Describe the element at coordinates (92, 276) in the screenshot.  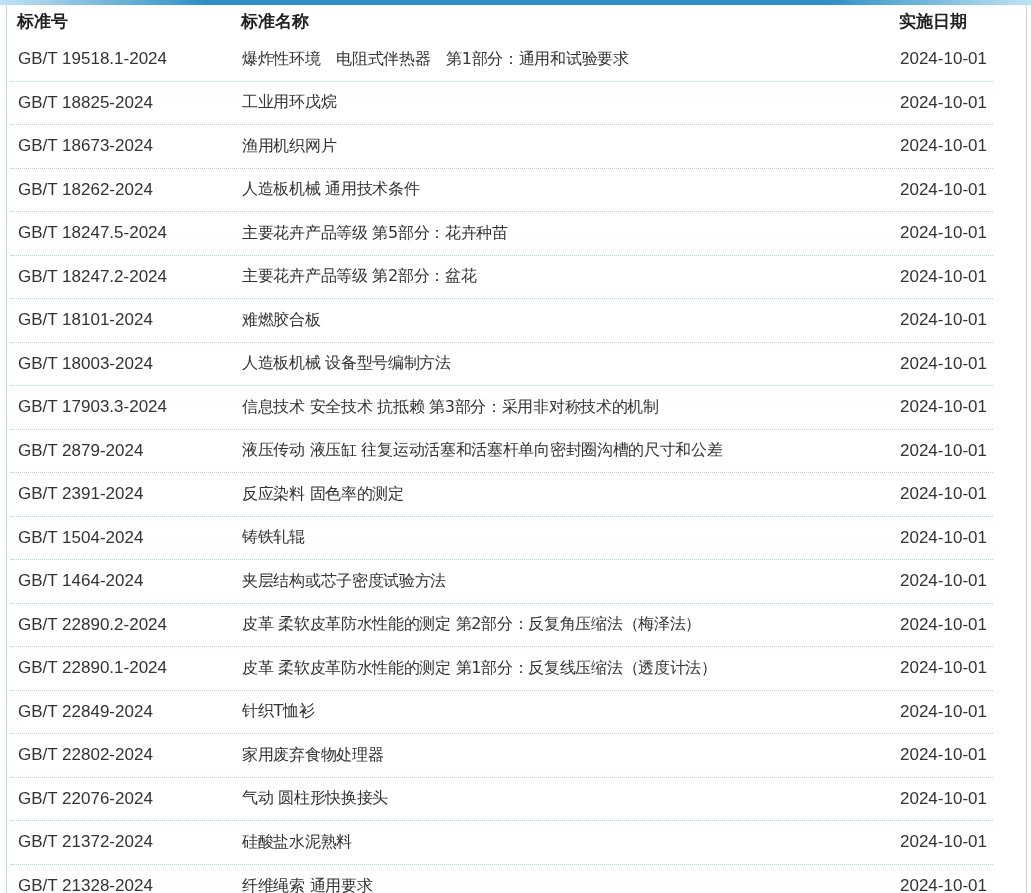
I see `table-cell-text: GB/T 18247.2-2024` at that location.